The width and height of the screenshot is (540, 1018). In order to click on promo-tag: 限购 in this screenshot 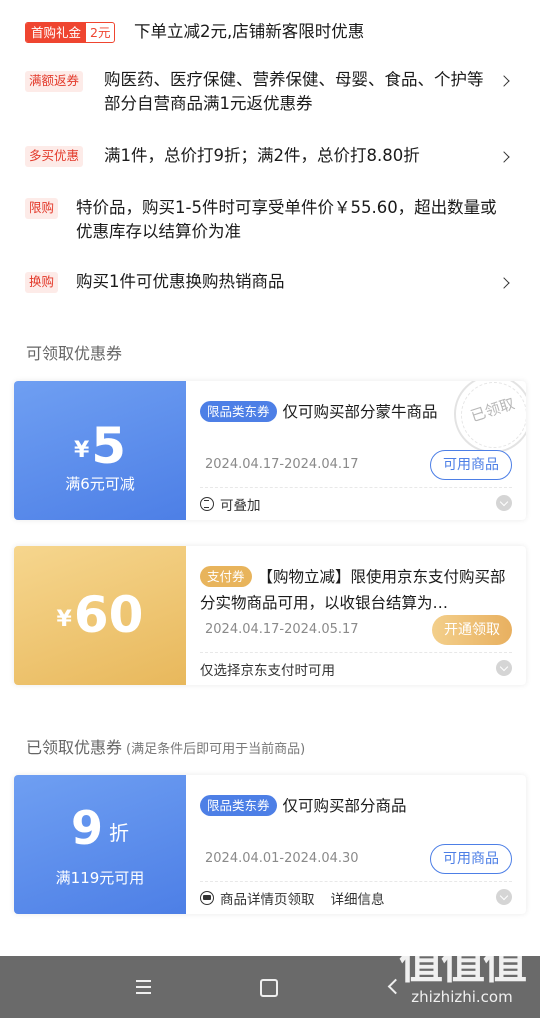, I will do `click(42, 208)`.